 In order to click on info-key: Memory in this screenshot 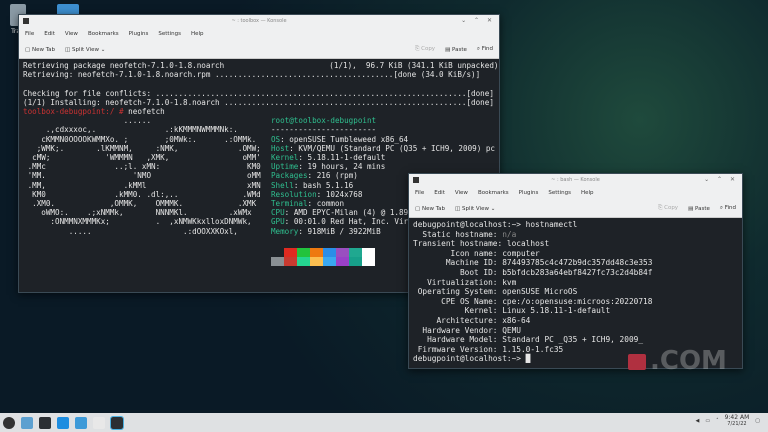, I will do `click(284, 231)`.